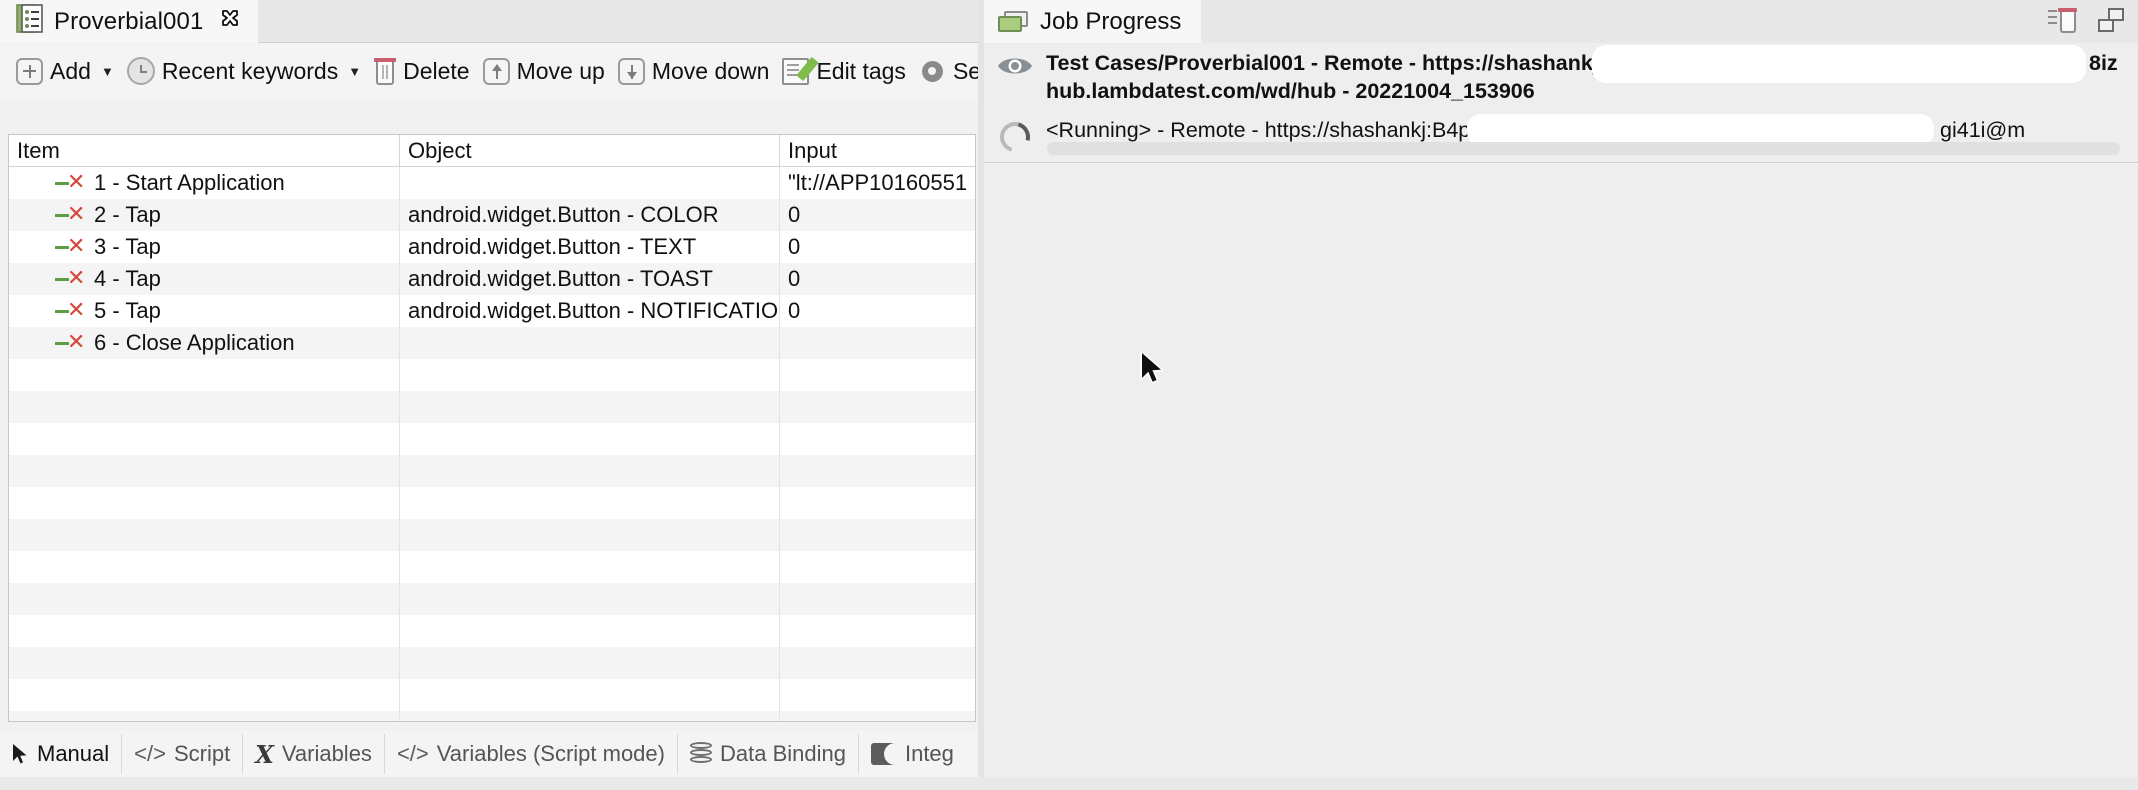 Image resolution: width=2138 pixels, height=790 pixels. Describe the element at coordinates (589, 247) in the screenshot. I see `cell-object: android.widget.Button - TEXT` at that location.